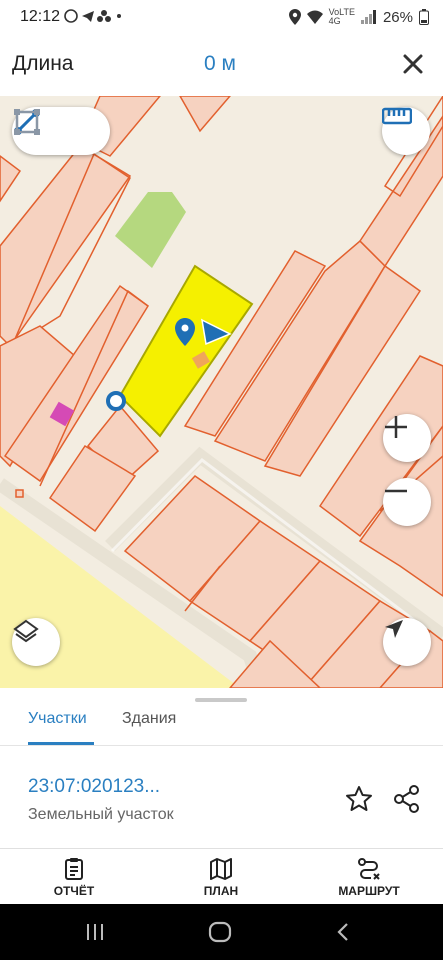 Image resolution: width=443 pixels, height=960 pixels. I want to click on dot-icon, so click(119, 16).